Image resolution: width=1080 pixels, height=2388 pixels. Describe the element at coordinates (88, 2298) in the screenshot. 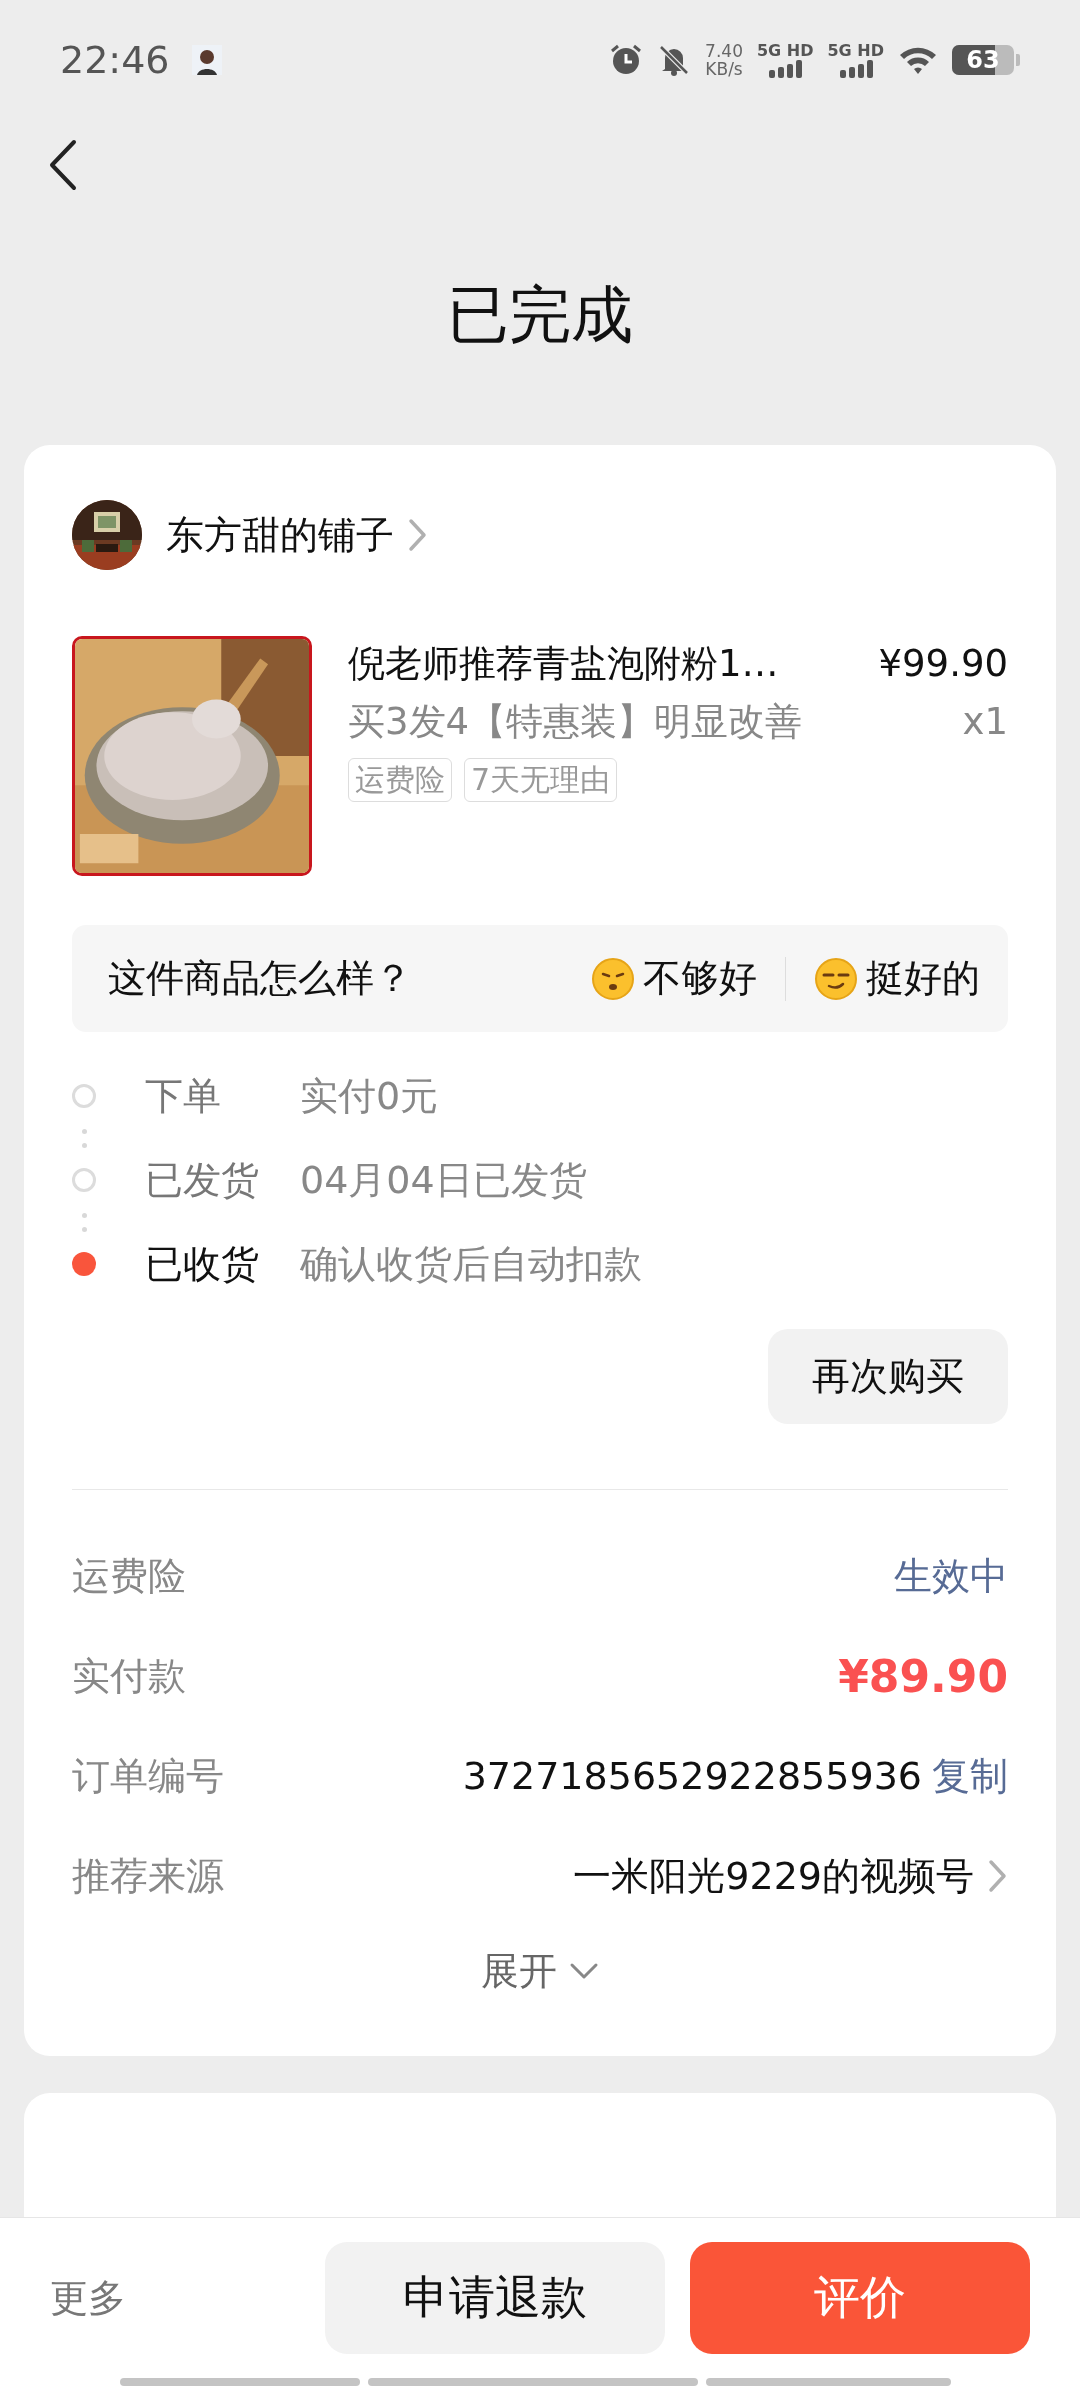

I see `more-button: 更多` at that location.